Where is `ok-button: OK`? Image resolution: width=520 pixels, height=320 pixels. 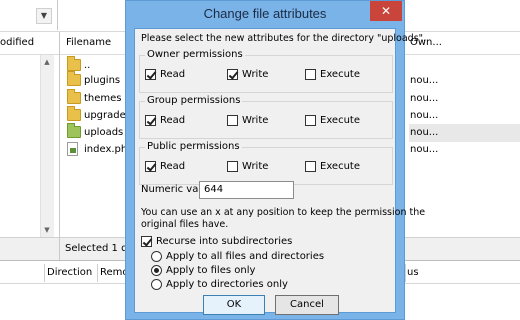 ok-button: OK is located at coordinates (234, 305).